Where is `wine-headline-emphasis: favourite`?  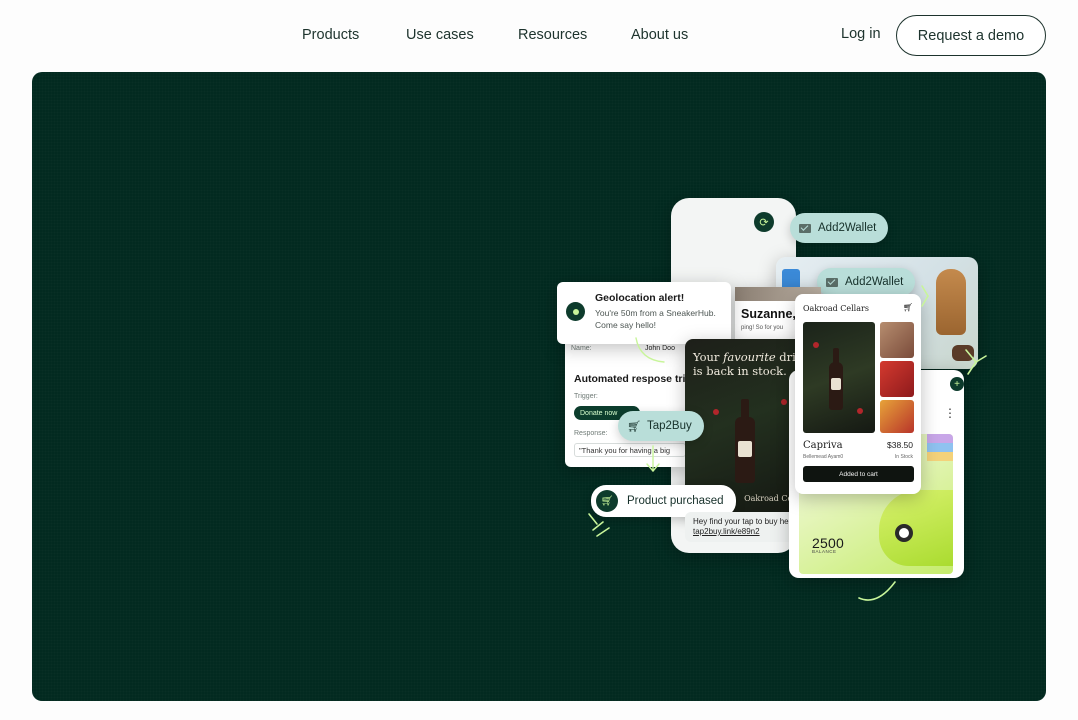
wine-headline-emphasis: favourite is located at coordinates (749, 357).